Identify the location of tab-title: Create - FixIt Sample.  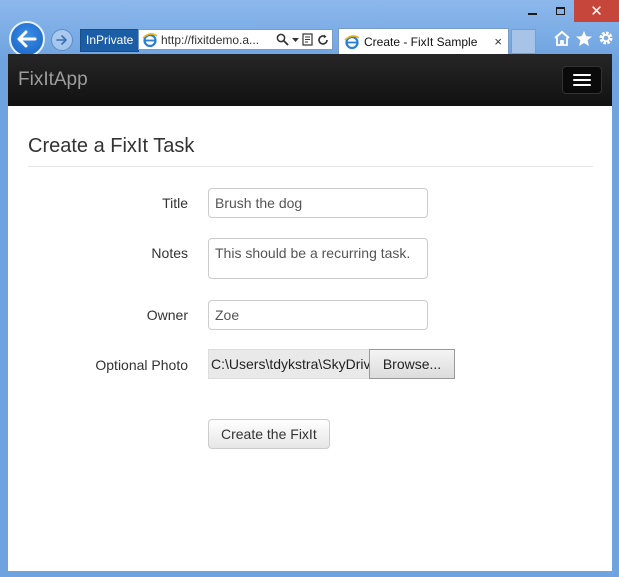
(421, 41).